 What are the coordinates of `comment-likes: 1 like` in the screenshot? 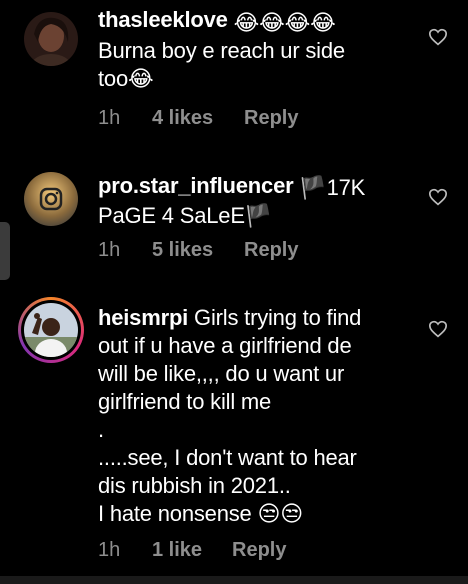 It's located at (192, 550).